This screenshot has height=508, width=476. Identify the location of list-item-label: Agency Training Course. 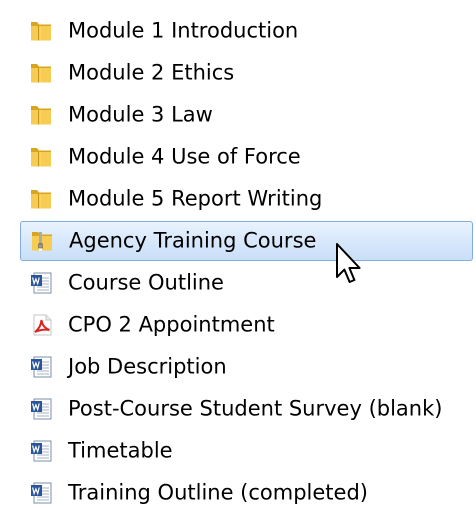
(193, 240).